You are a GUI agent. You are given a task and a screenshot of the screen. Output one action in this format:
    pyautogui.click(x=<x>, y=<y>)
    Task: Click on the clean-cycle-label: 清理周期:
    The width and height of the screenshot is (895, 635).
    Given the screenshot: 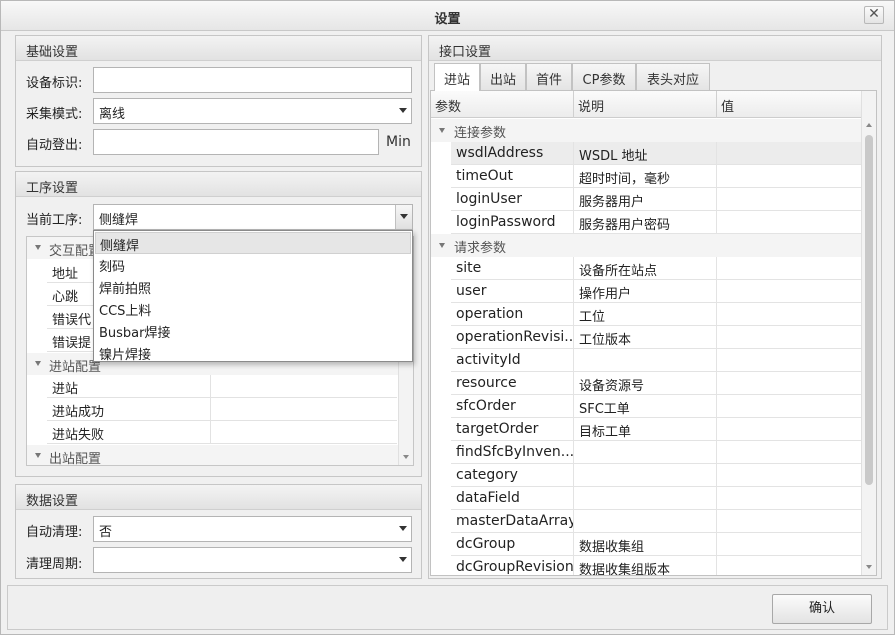 What is the action you would take?
    pyautogui.click(x=54, y=564)
    